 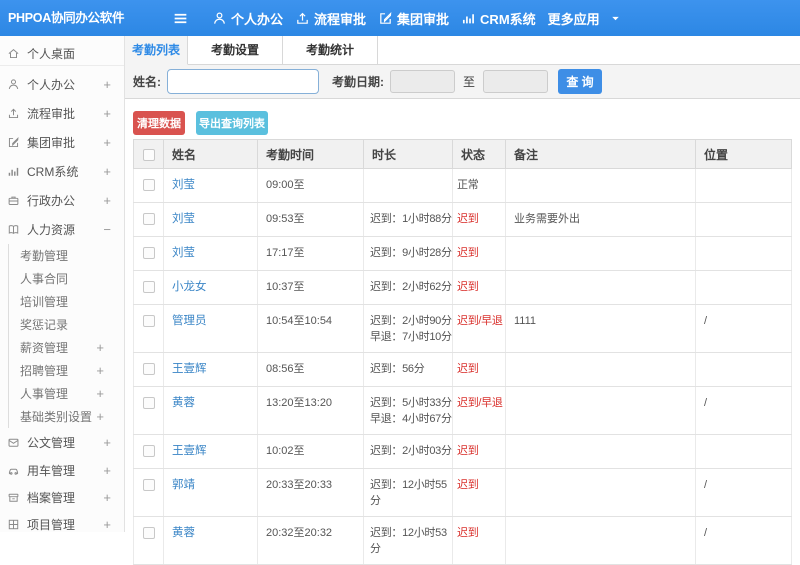 I want to click on employee-name-link: 管理员, so click(x=189, y=321).